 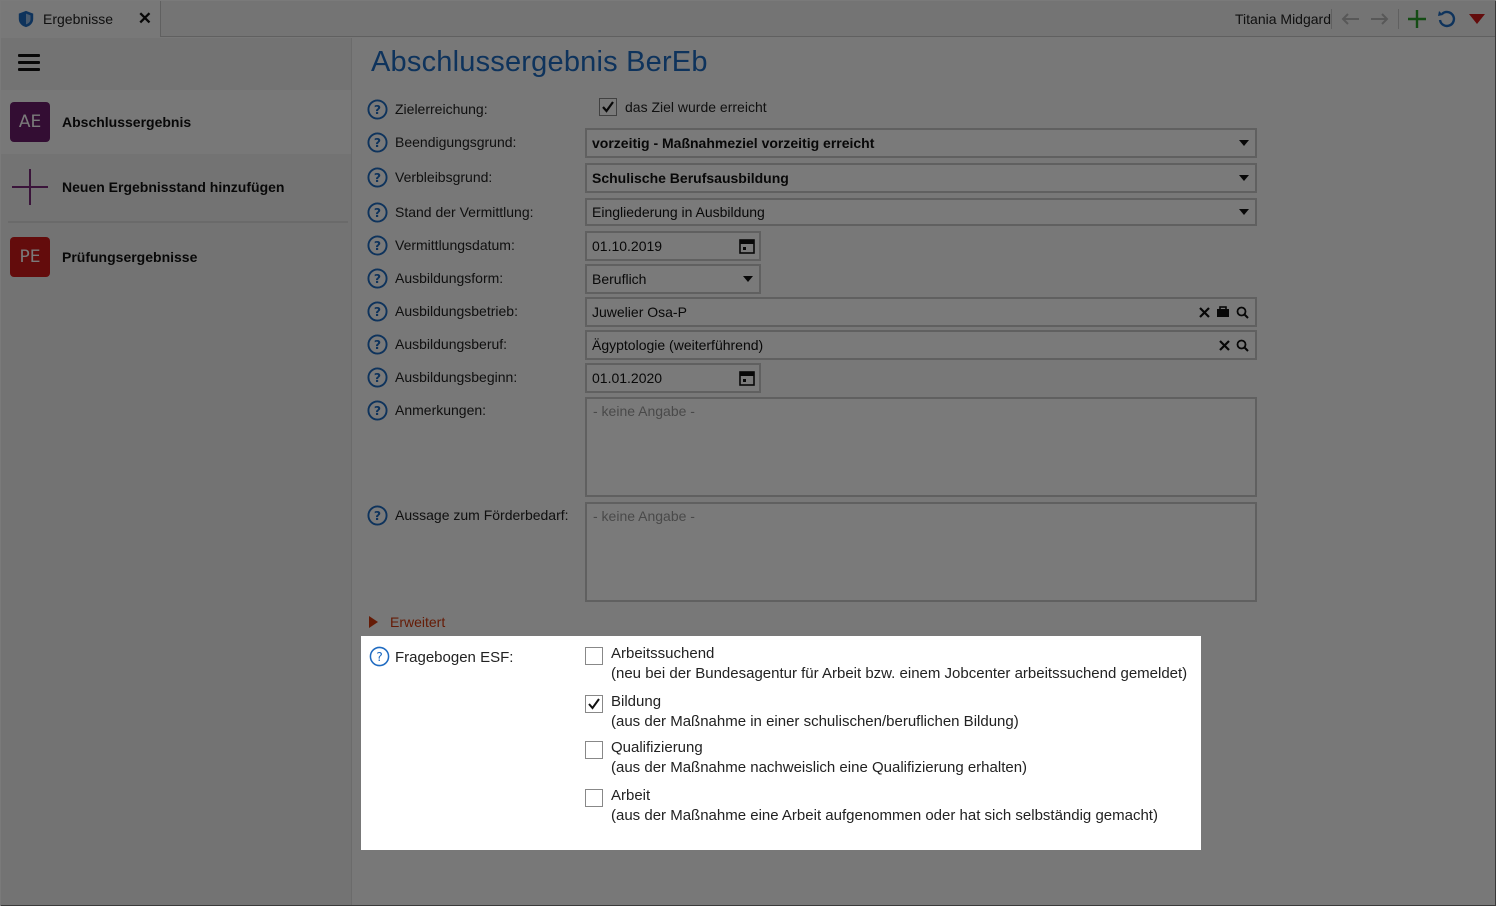 I want to click on verbleibsgrund-select: Schulische Berufsausbildung, so click(x=921, y=178).